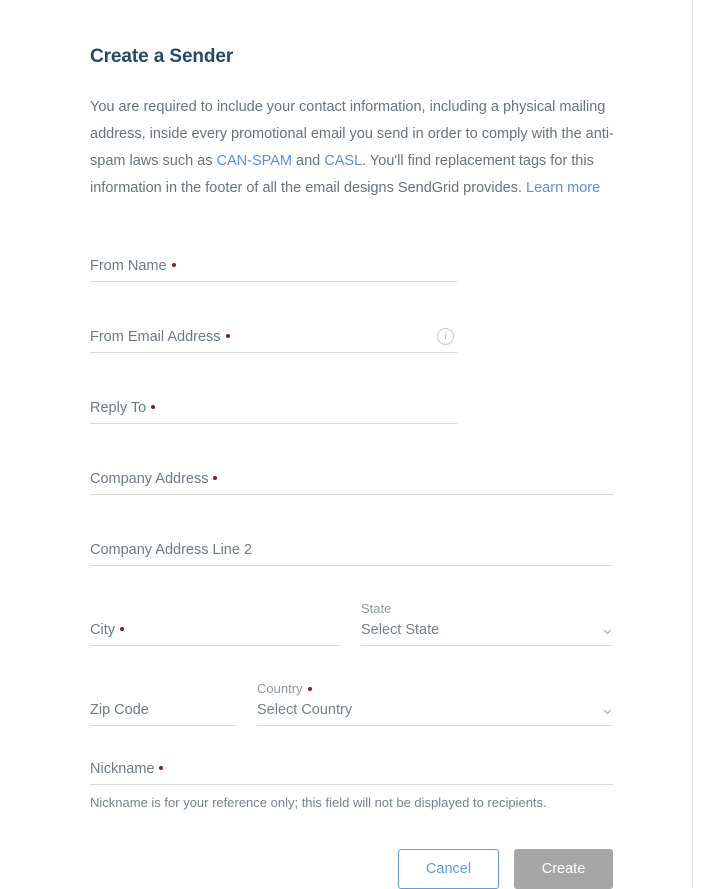 Image resolution: width=704 pixels, height=889 pixels. I want to click on zip-country-row: Zip Code Country Select Country, so click(370, 686).